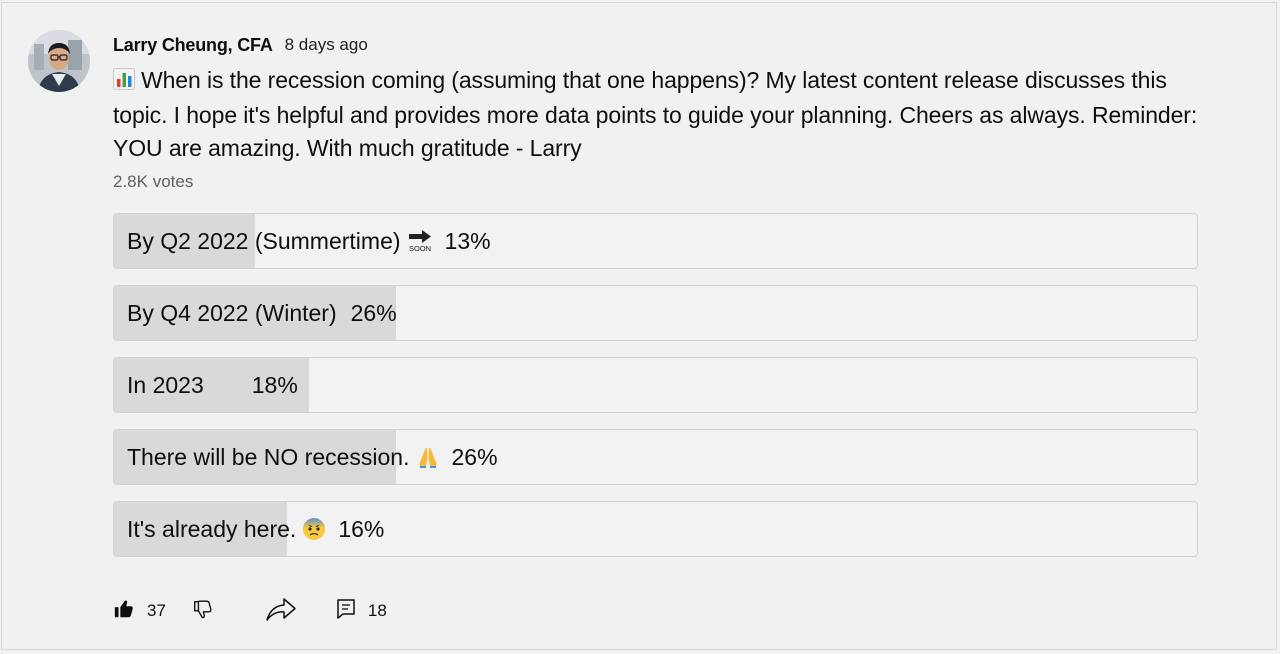  I want to click on avatar, so click(59, 61).